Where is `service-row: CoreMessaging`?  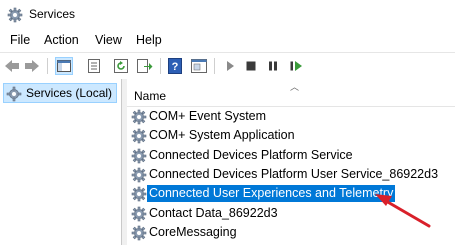 service-row: CoreMessaging is located at coordinates (291, 232).